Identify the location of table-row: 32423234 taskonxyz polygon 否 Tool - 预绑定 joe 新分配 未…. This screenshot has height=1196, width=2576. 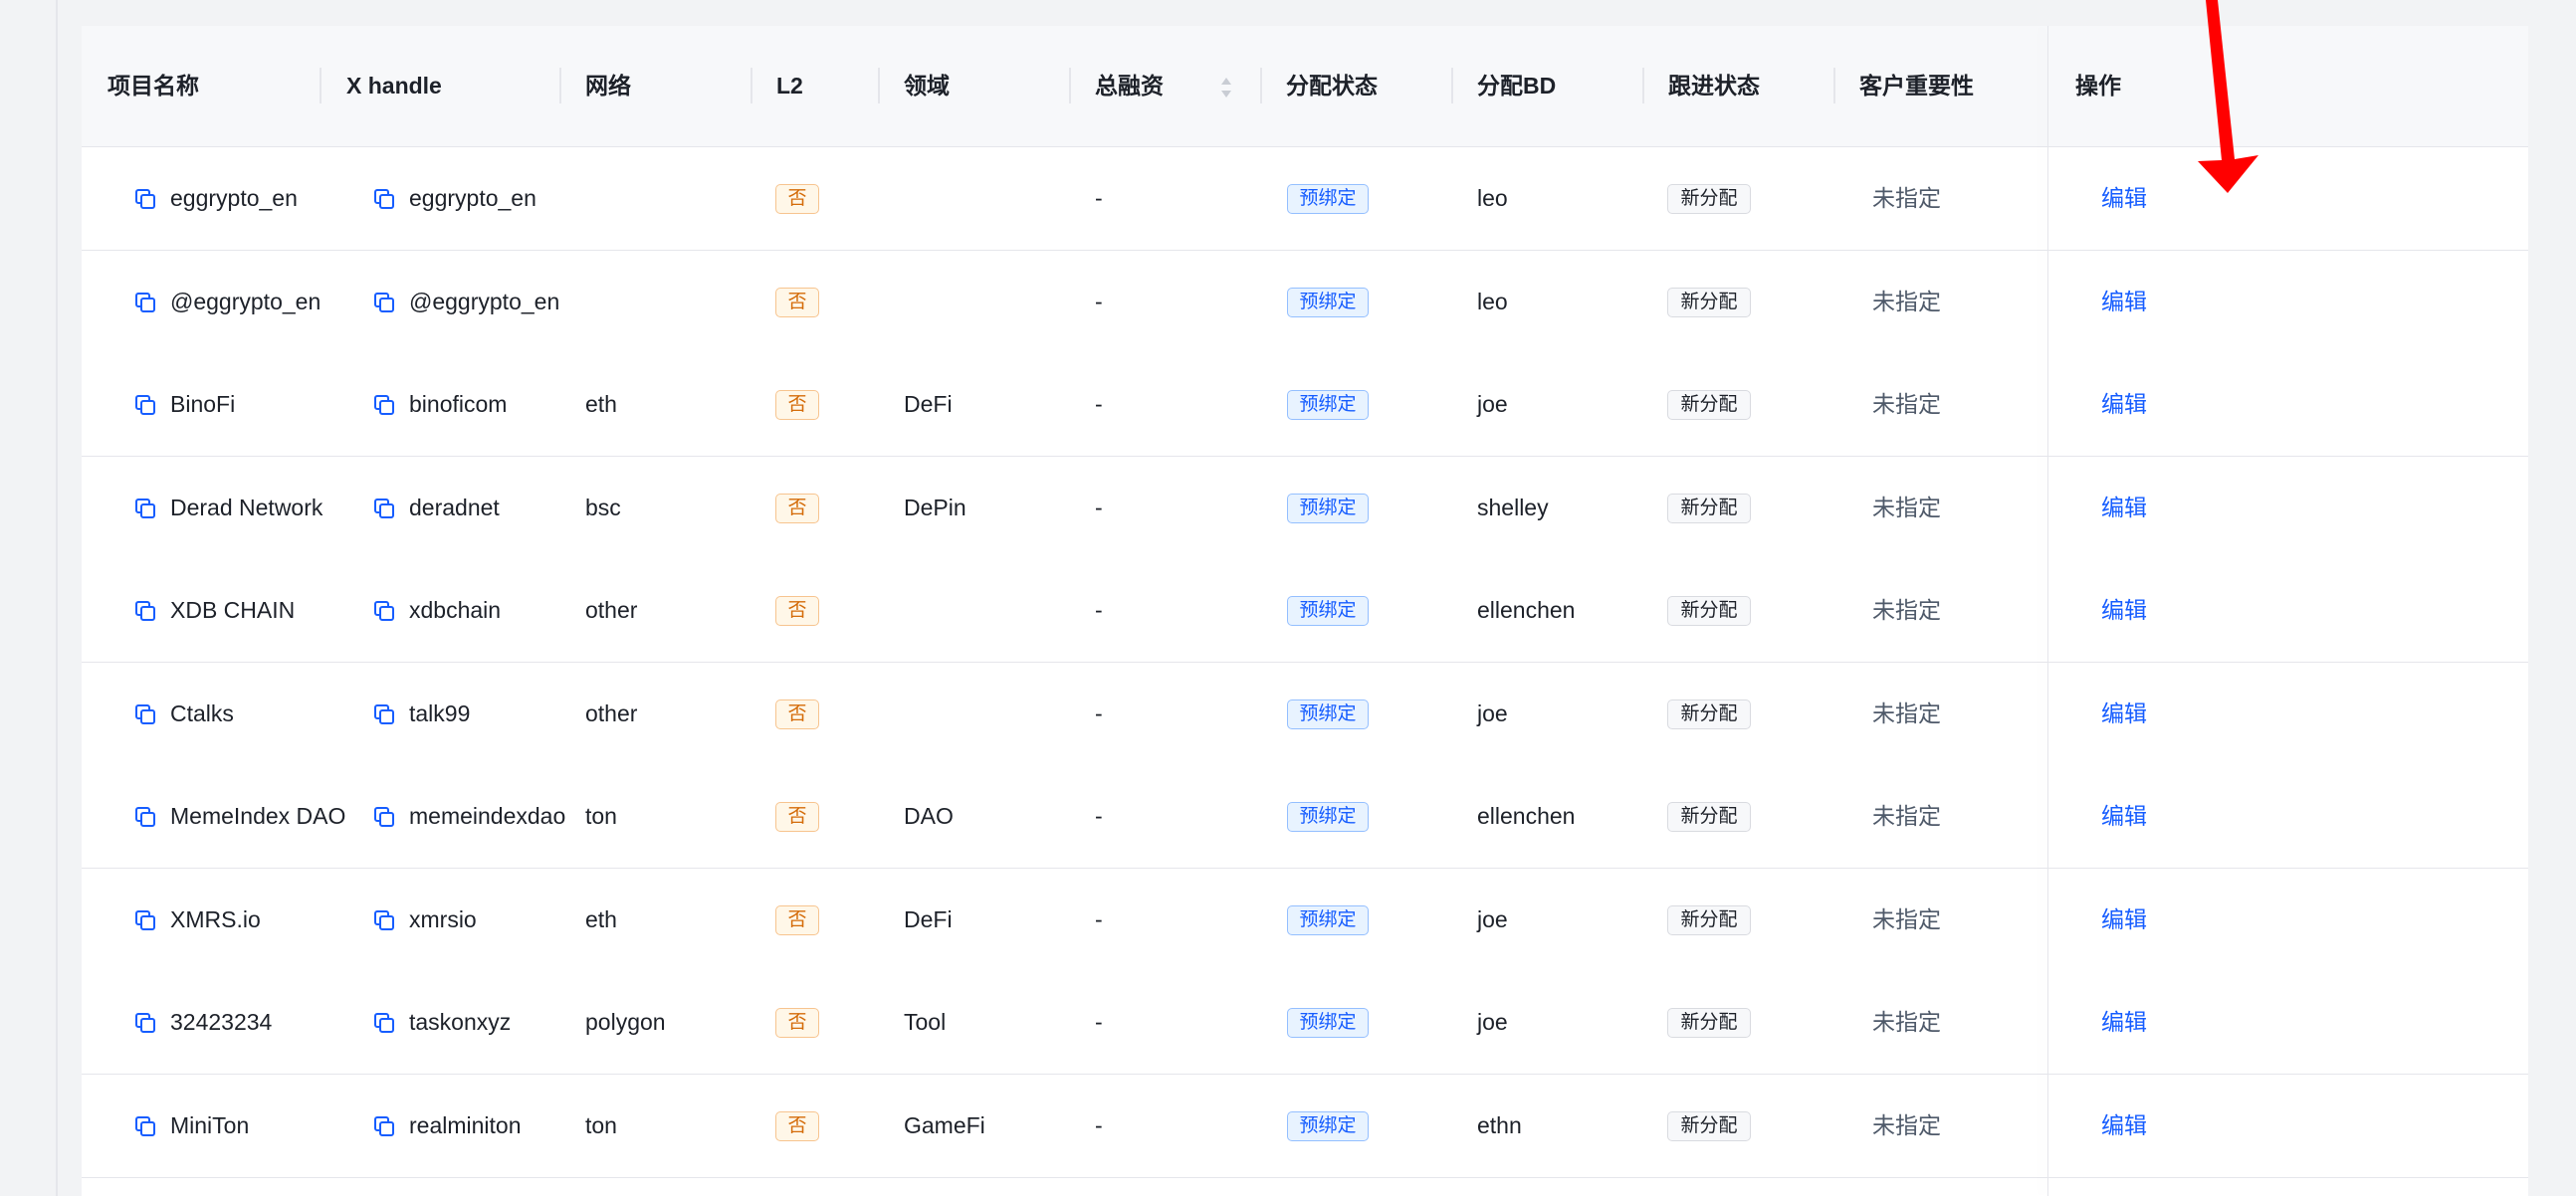
(1305, 1023).